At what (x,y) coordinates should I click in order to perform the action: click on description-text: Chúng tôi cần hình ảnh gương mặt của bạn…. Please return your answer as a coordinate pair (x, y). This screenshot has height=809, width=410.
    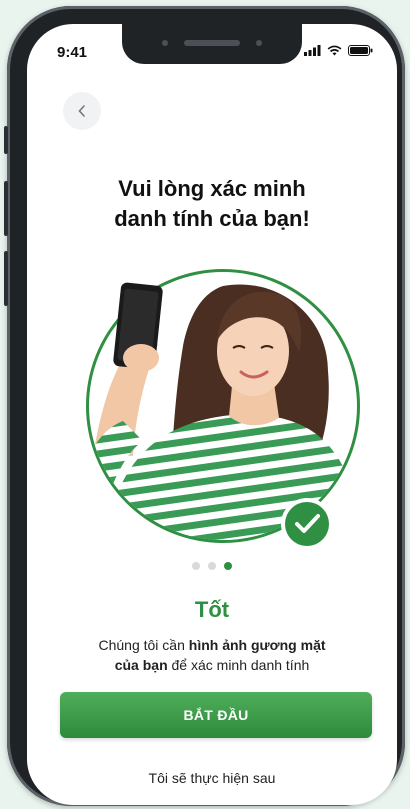
    Looking at the image, I should click on (212, 655).